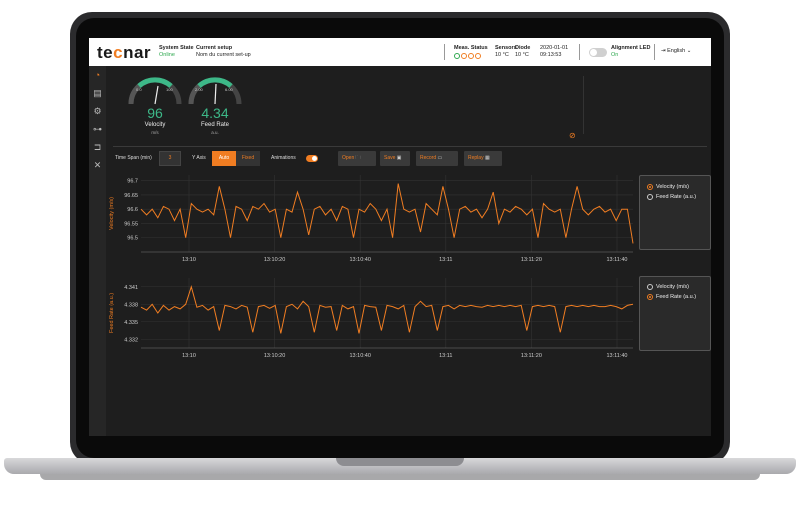 The image size is (800, 510). I want to click on gauge-value: 4.34, so click(215, 113).